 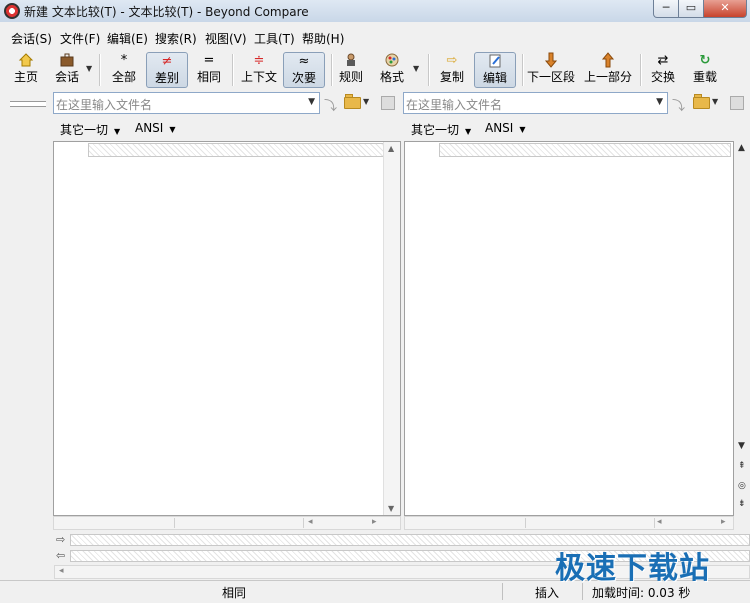 I want to click on right-encoding-select: ANSI ▼, so click(x=505, y=128).